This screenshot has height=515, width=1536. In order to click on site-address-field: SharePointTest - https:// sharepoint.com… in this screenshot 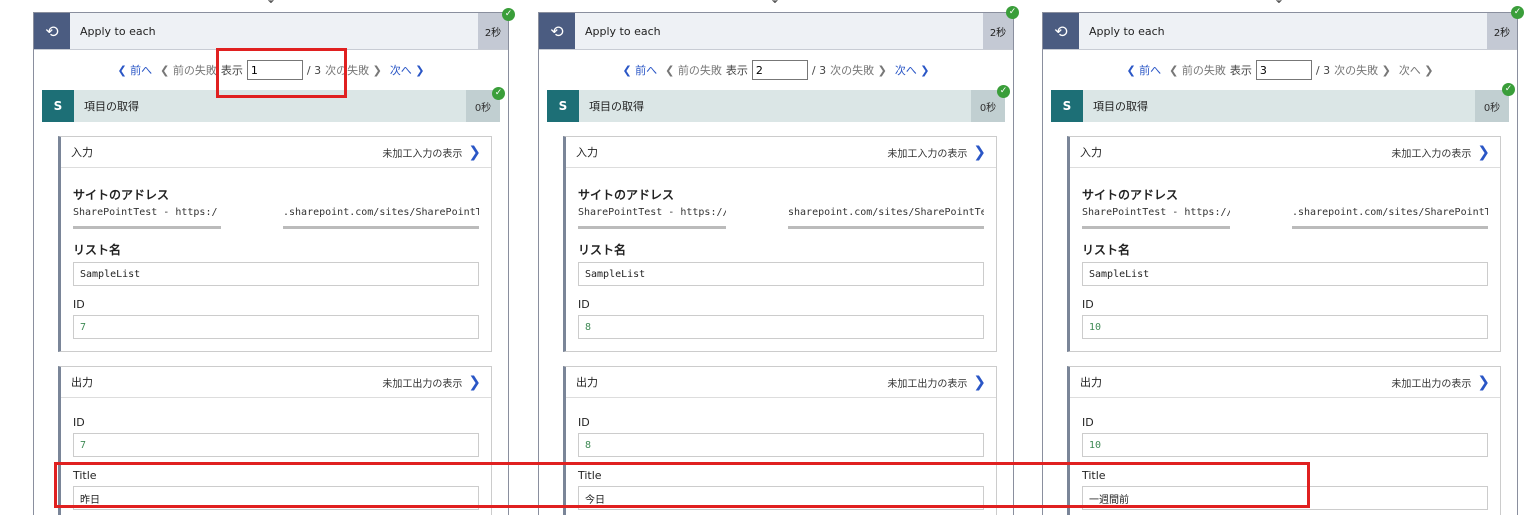, I will do `click(781, 218)`.